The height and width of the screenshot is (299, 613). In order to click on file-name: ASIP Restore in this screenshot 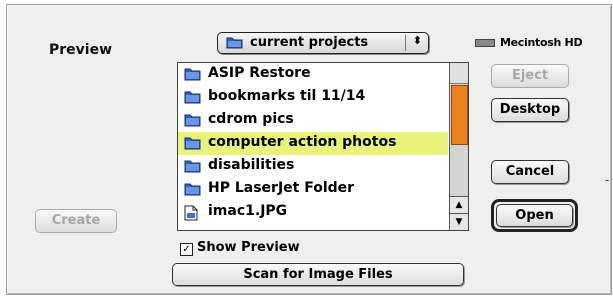, I will do `click(259, 73)`.